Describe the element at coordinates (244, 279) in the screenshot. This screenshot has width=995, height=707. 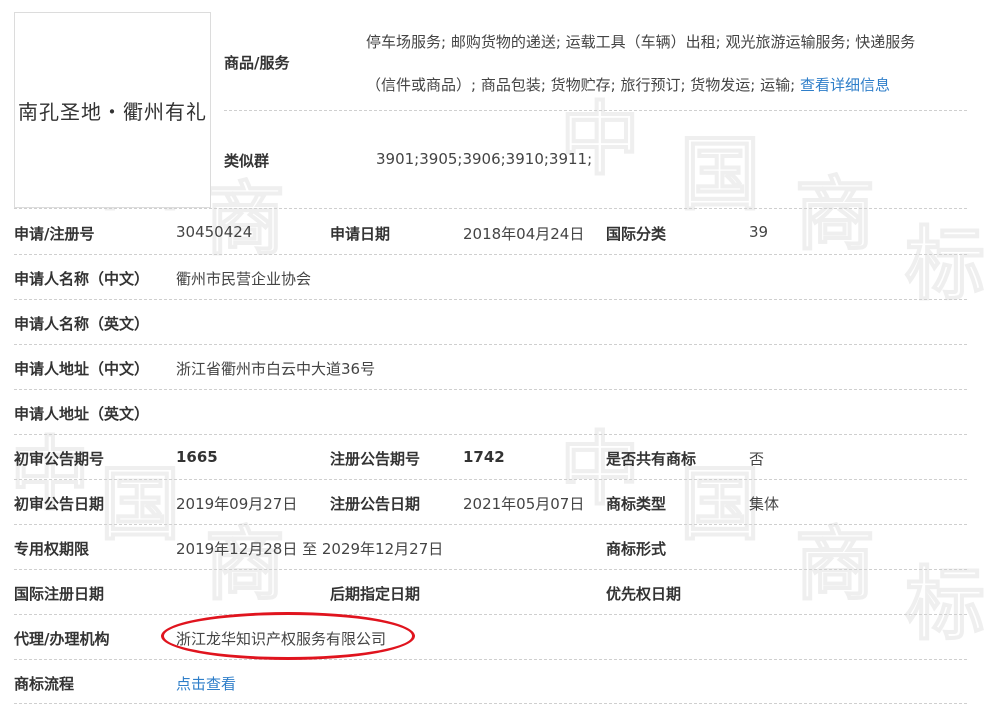
I see `applicant-cn-value: 衢州市民营企业协会` at that location.